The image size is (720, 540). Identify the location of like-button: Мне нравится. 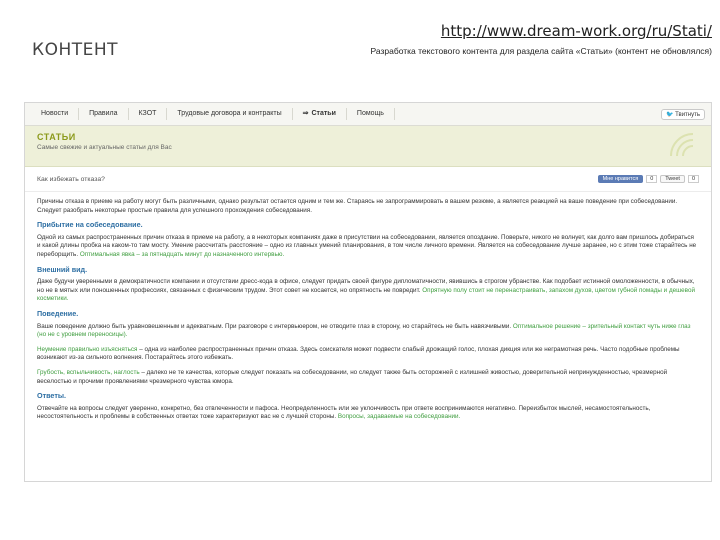
(620, 179).